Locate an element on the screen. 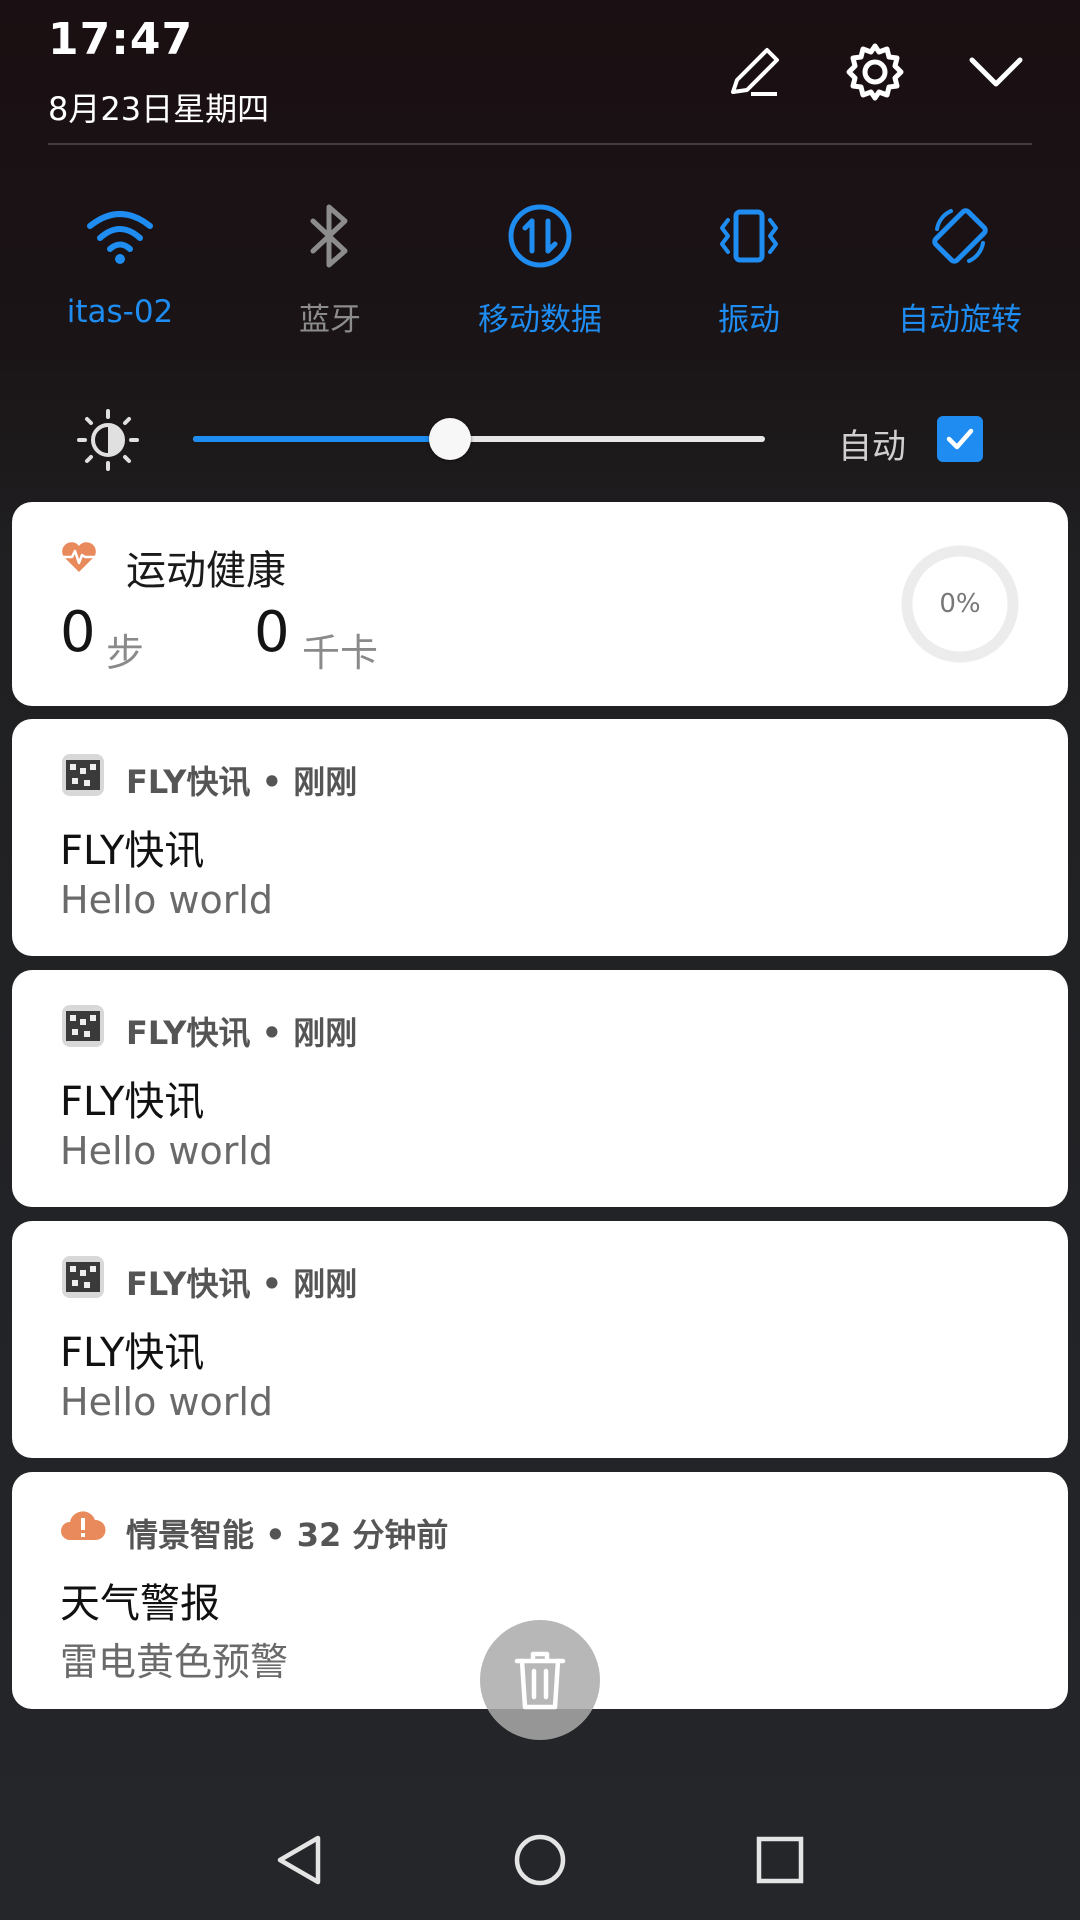 This screenshot has height=1920, width=1080. toggle-mobile-data-label: 移动数据 is located at coordinates (540, 320).